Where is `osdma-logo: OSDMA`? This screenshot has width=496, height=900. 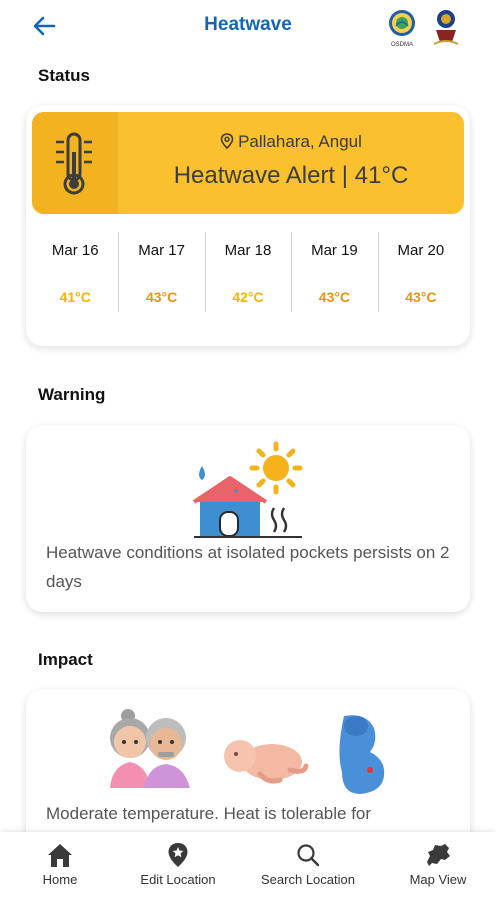 osdma-logo: OSDMA is located at coordinates (402, 28).